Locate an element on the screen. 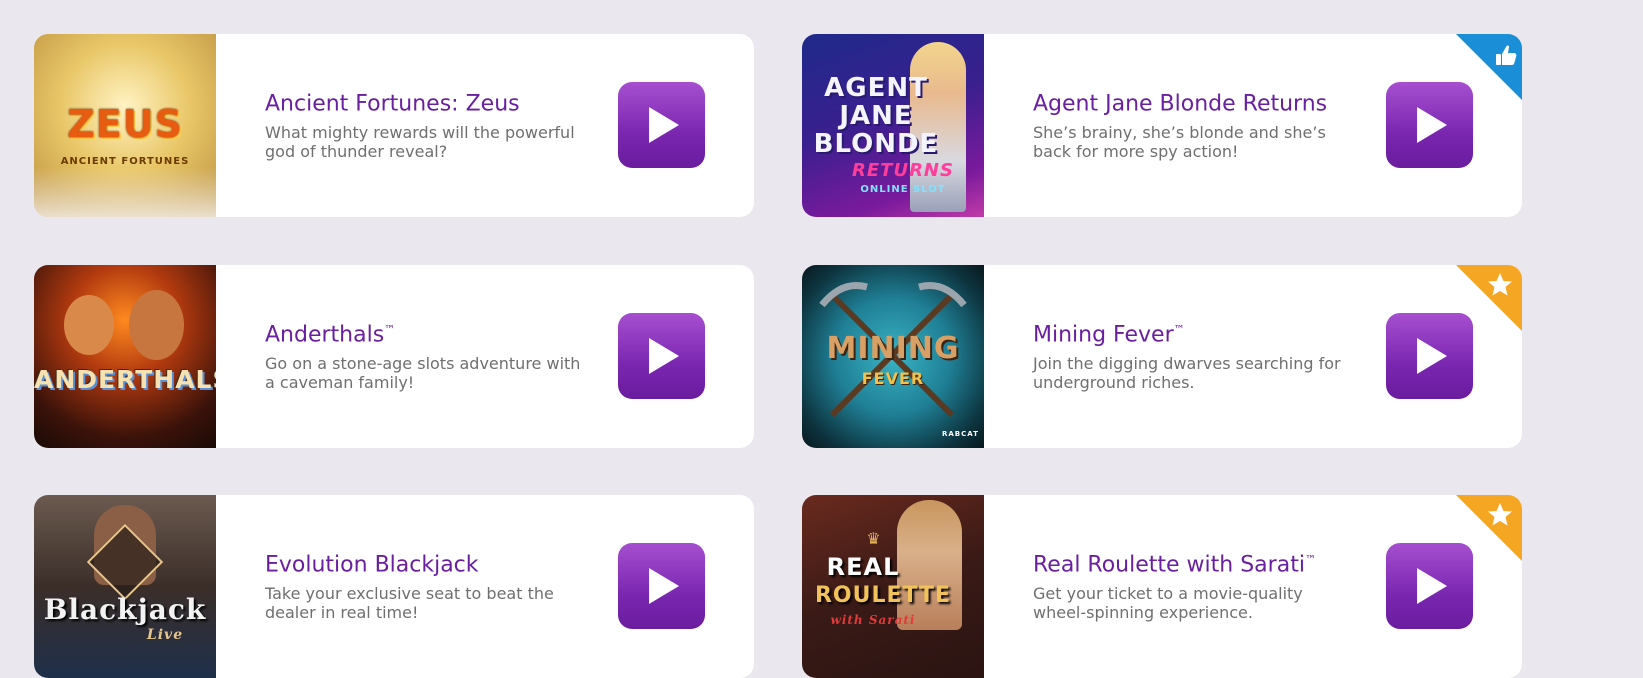 This screenshot has width=1643, height=678. game-thumbnail: Blackjack Live is located at coordinates (125, 586).